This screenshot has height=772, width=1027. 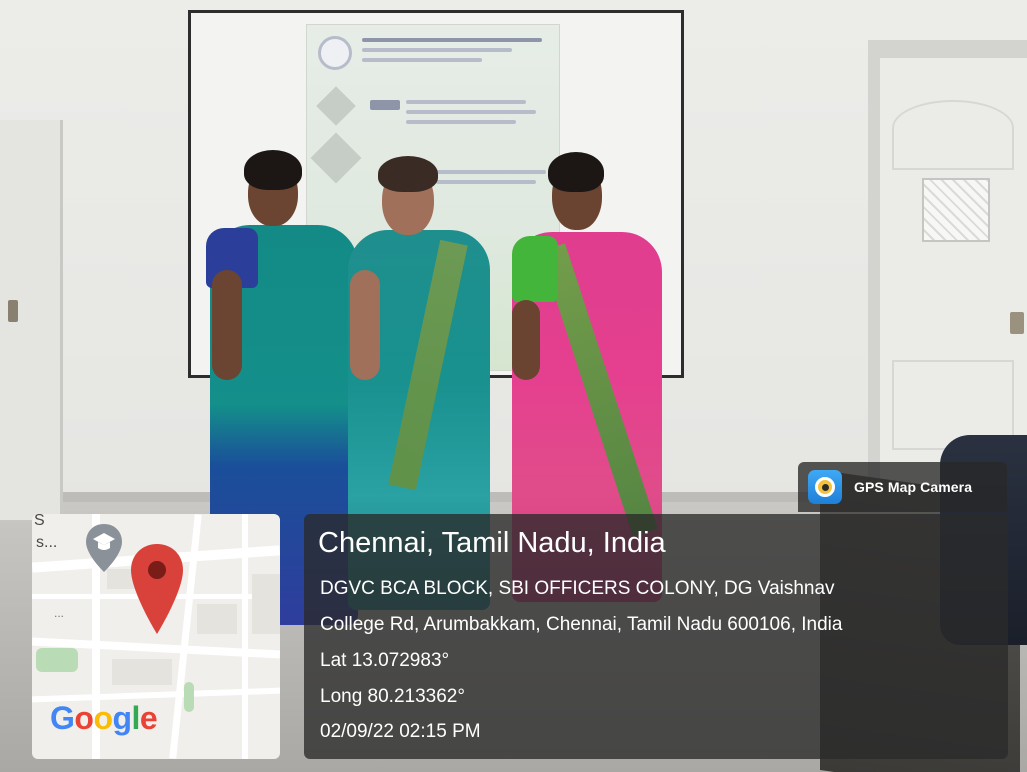 What do you see at coordinates (335, 53) in the screenshot?
I see `slide-emblem-icon` at bounding box center [335, 53].